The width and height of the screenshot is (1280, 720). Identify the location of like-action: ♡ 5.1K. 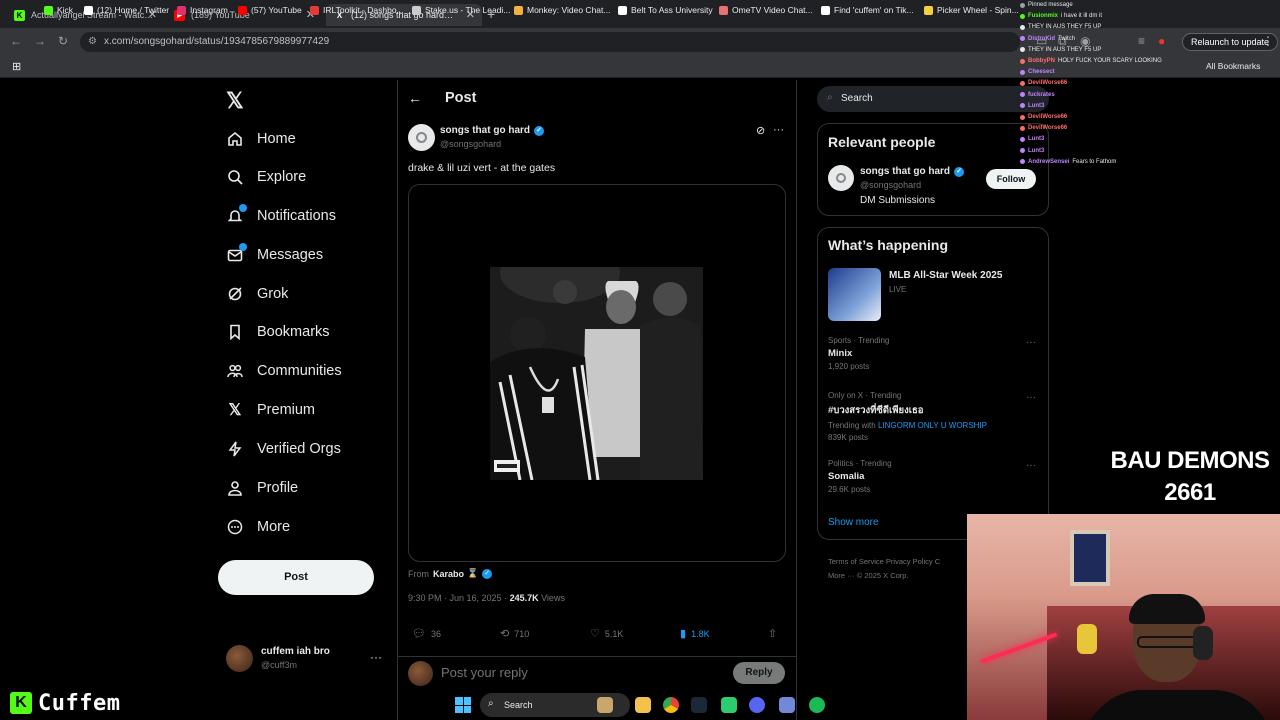
(606, 633).